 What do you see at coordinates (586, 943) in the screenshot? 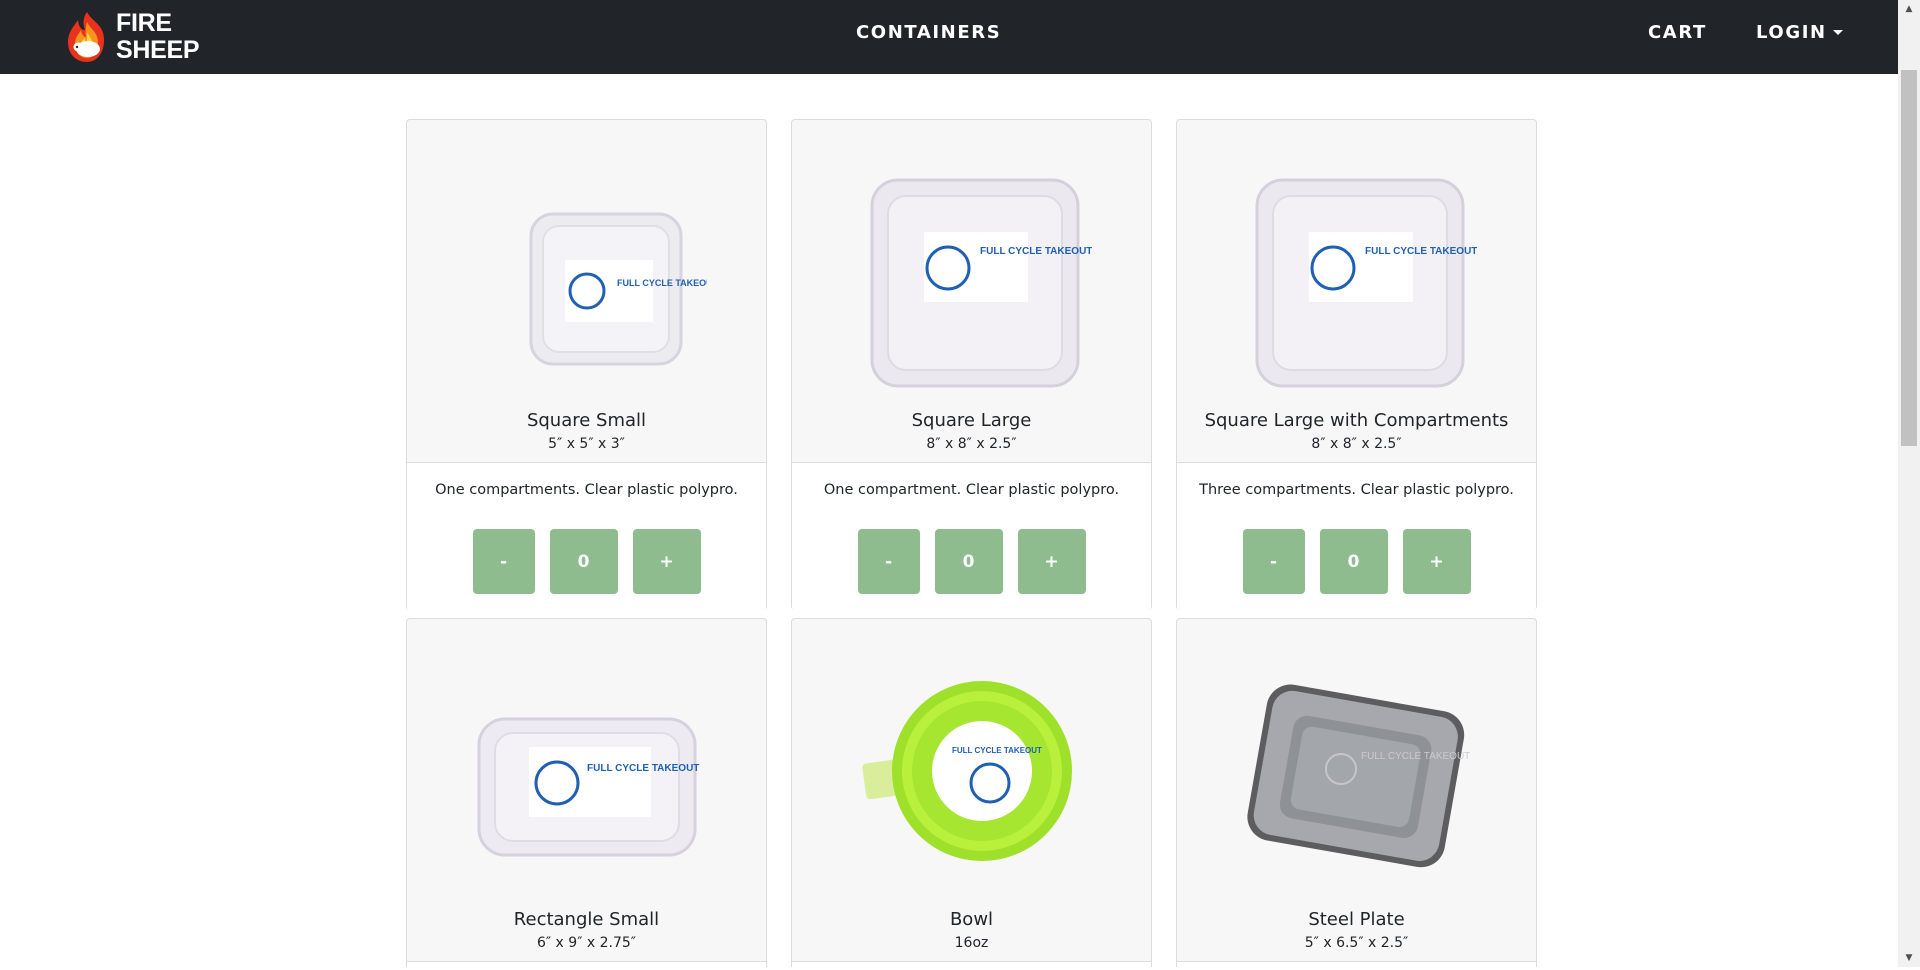
I see `product-dimensions: 6″ x 9″ x 2.75″` at bounding box center [586, 943].